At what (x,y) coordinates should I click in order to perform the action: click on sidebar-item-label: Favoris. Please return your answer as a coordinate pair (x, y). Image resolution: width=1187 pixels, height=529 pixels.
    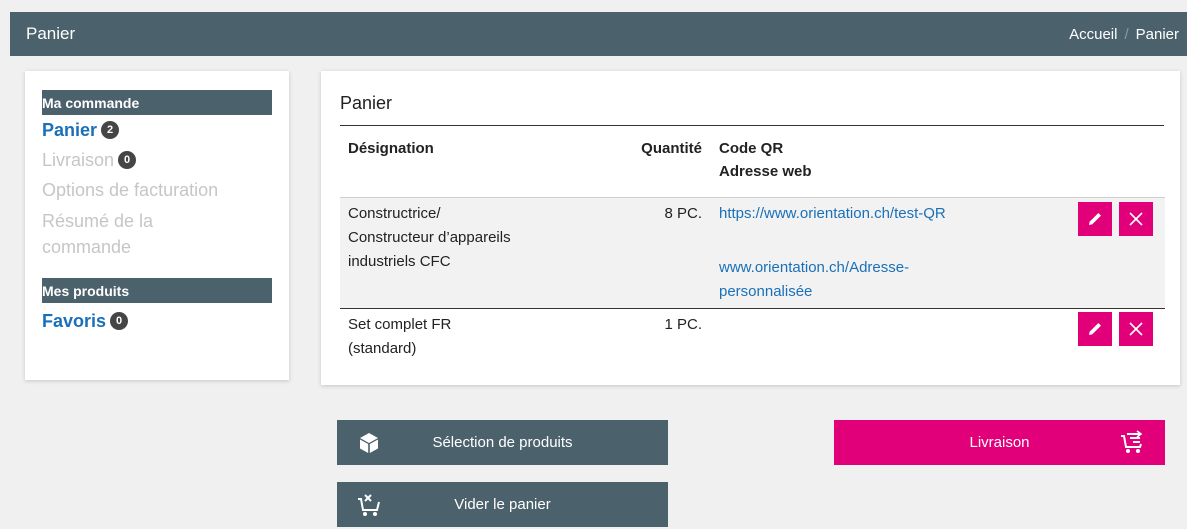
    Looking at the image, I should click on (74, 321).